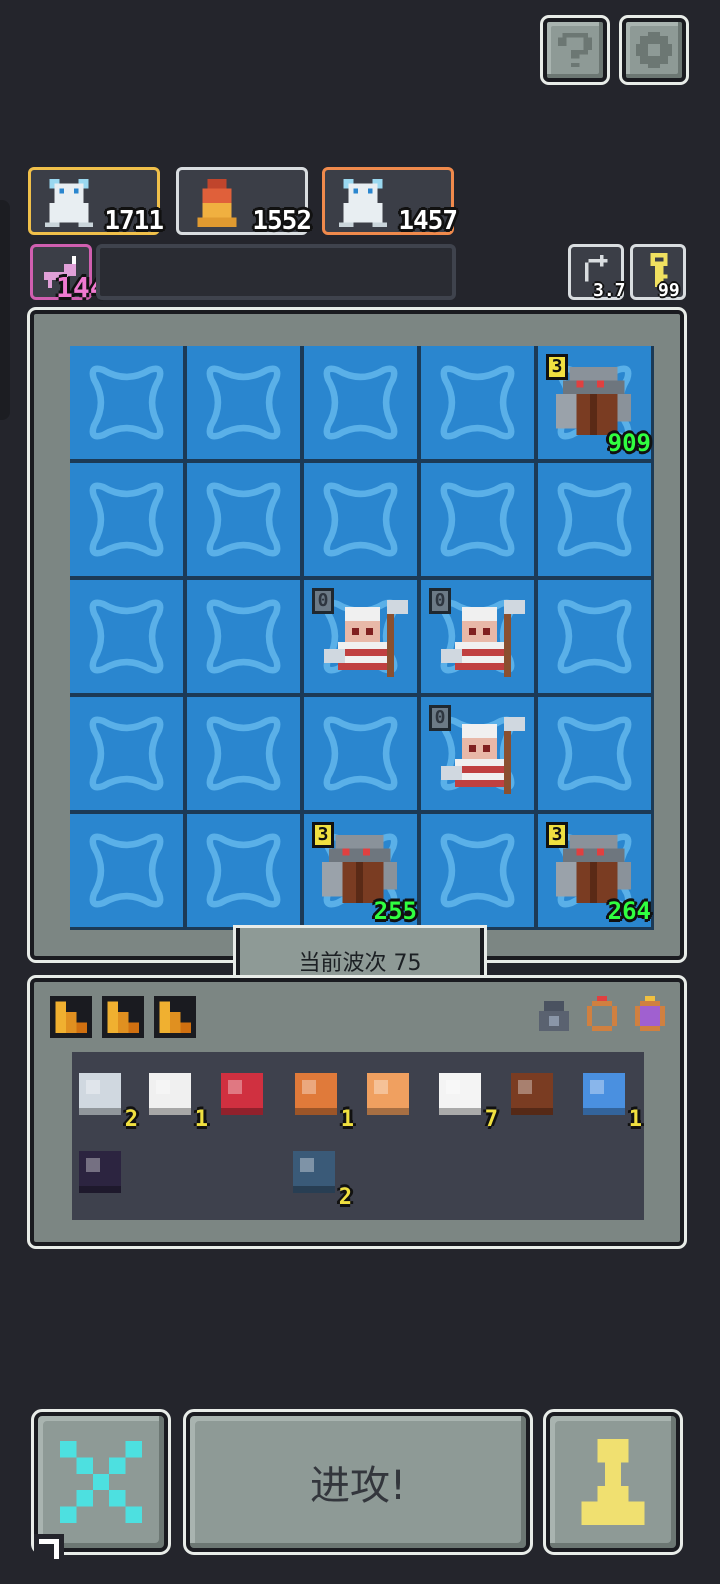  I want to click on pawn-button, so click(613, 1482).